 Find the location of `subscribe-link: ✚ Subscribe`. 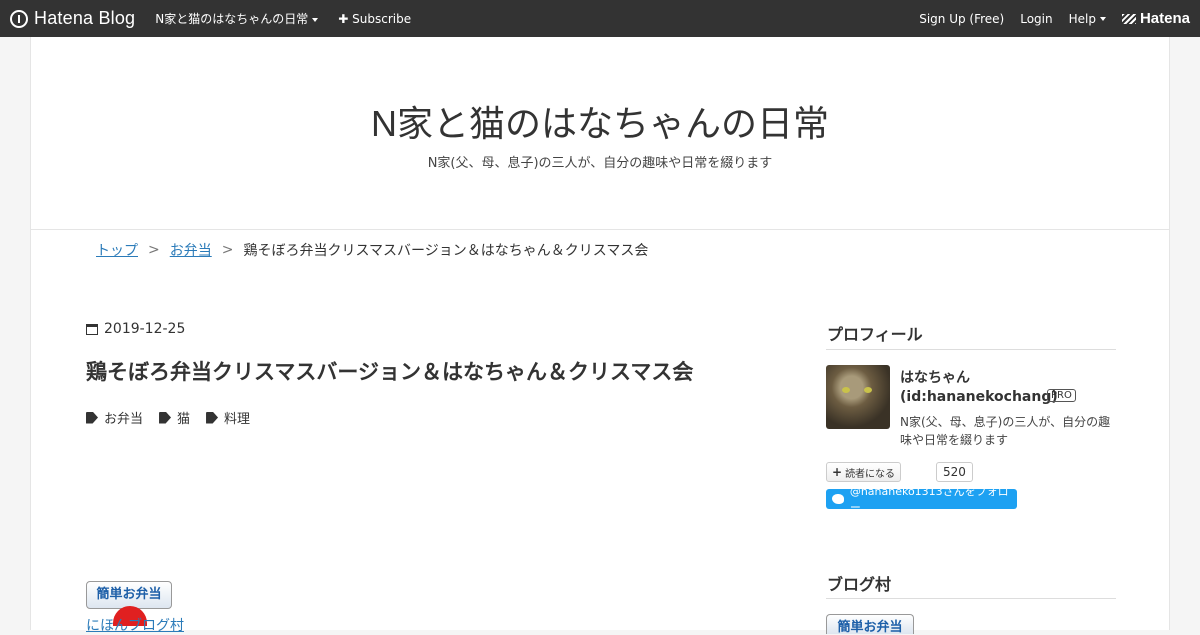

subscribe-link: ✚ Subscribe is located at coordinates (374, 19).